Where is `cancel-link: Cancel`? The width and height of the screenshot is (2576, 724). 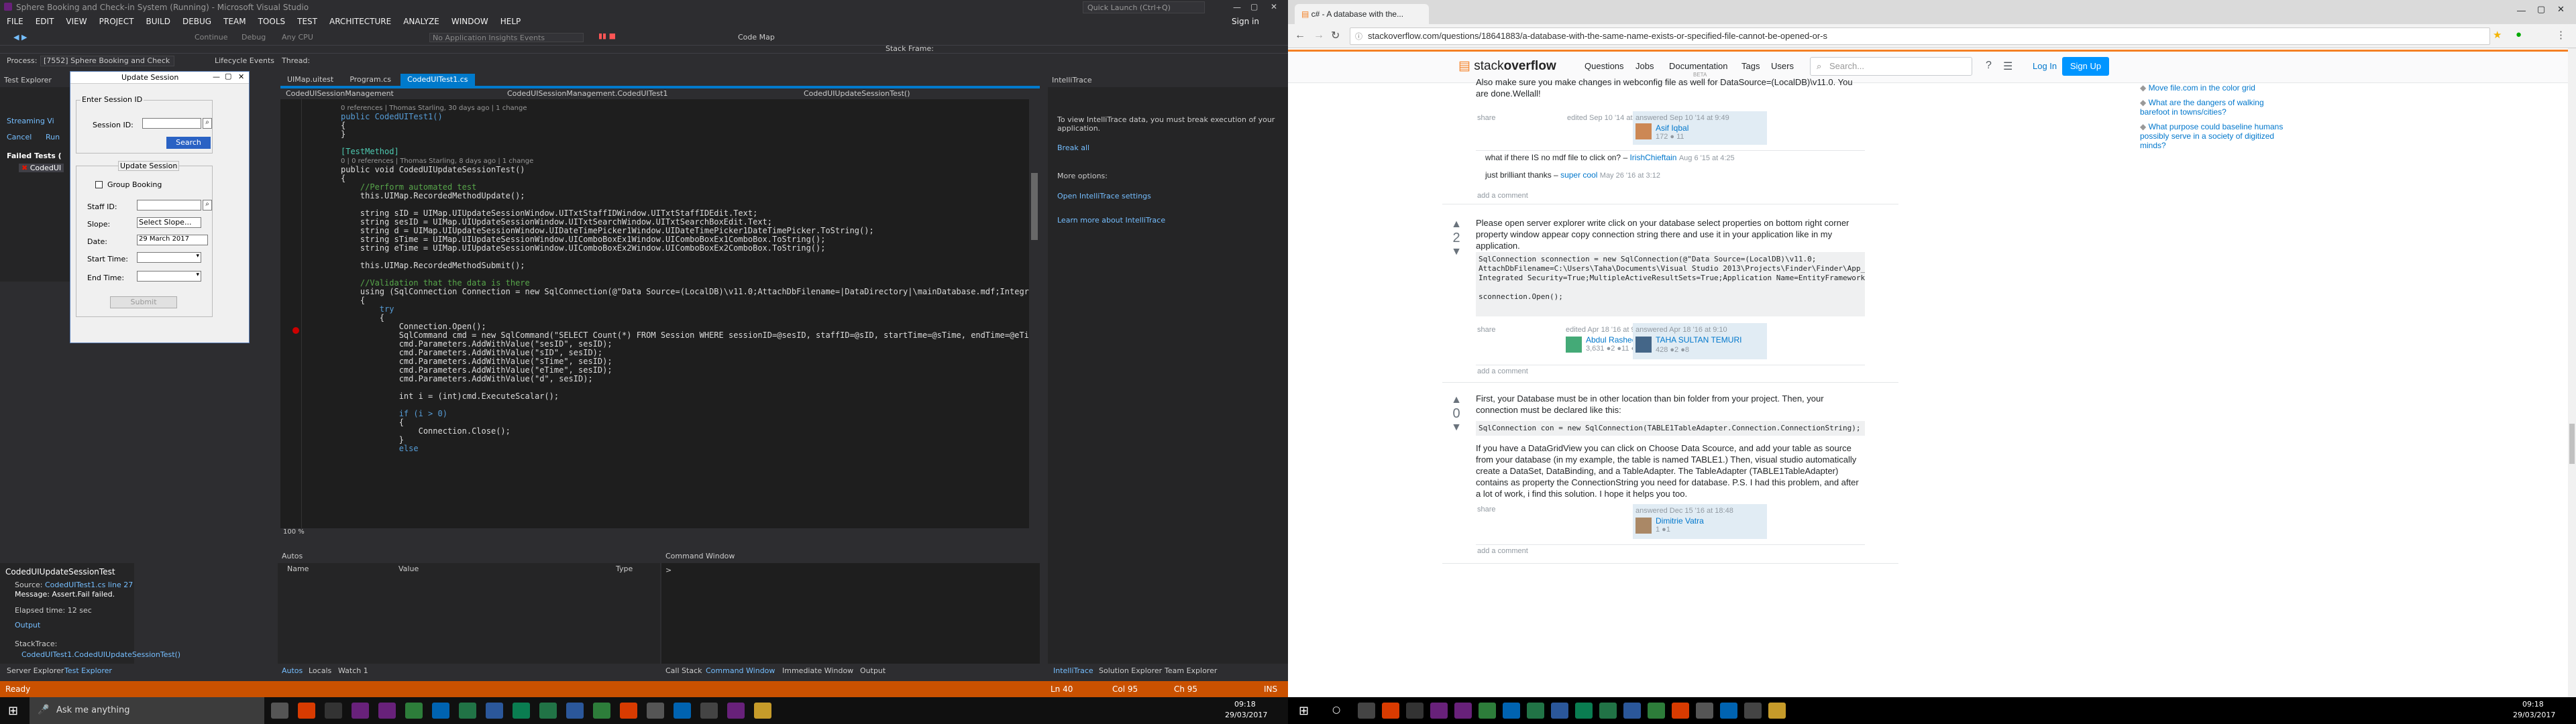
cancel-link: Cancel is located at coordinates (19, 137).